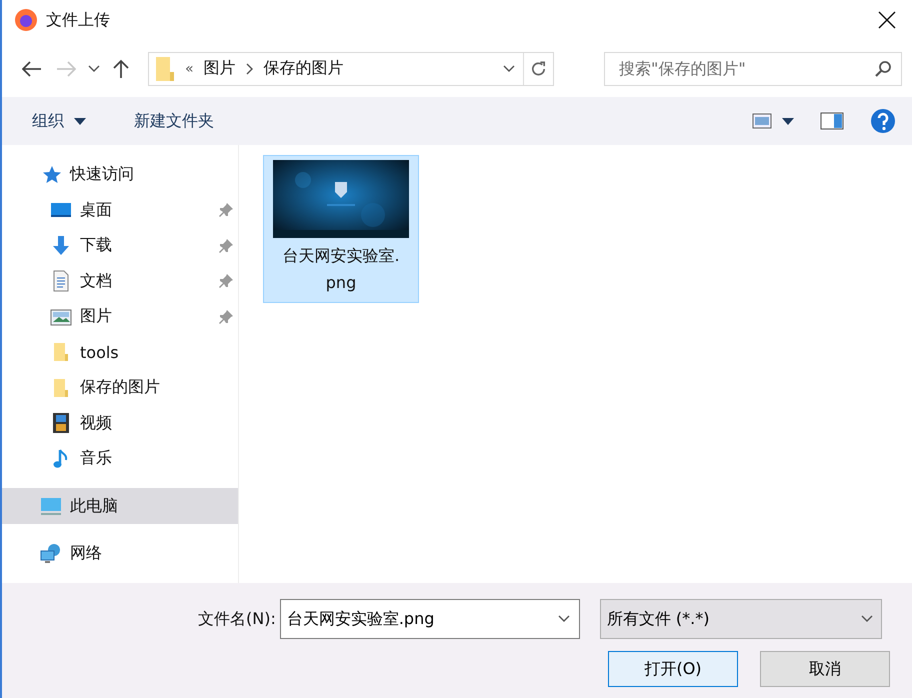 The image size is (912, 698). What do you see at coordinates (120, 423) in the screenshot?
I see `sidebar-item: 视频` at bounding box center [120, 423].